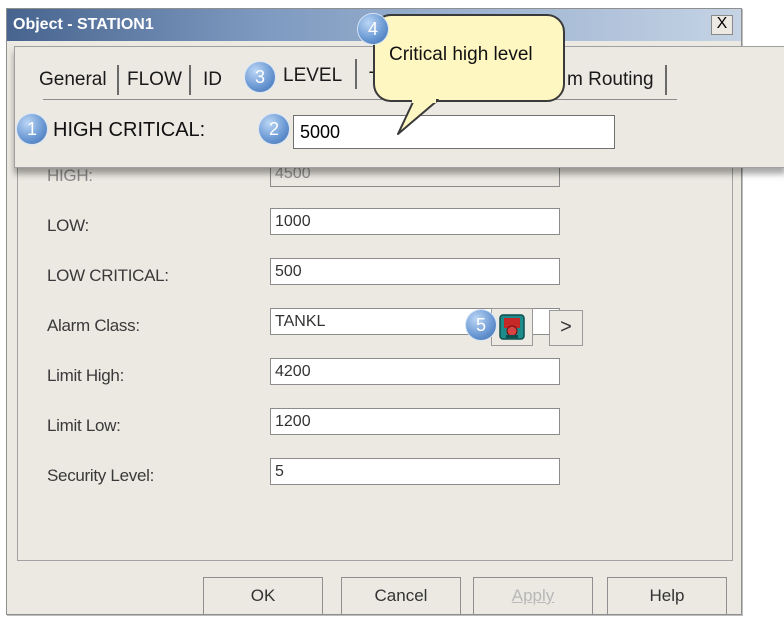 The height and width of the screenshot is (622, 784). I want to click on tooltip-balloon: Critical high level, so click(469, 58).